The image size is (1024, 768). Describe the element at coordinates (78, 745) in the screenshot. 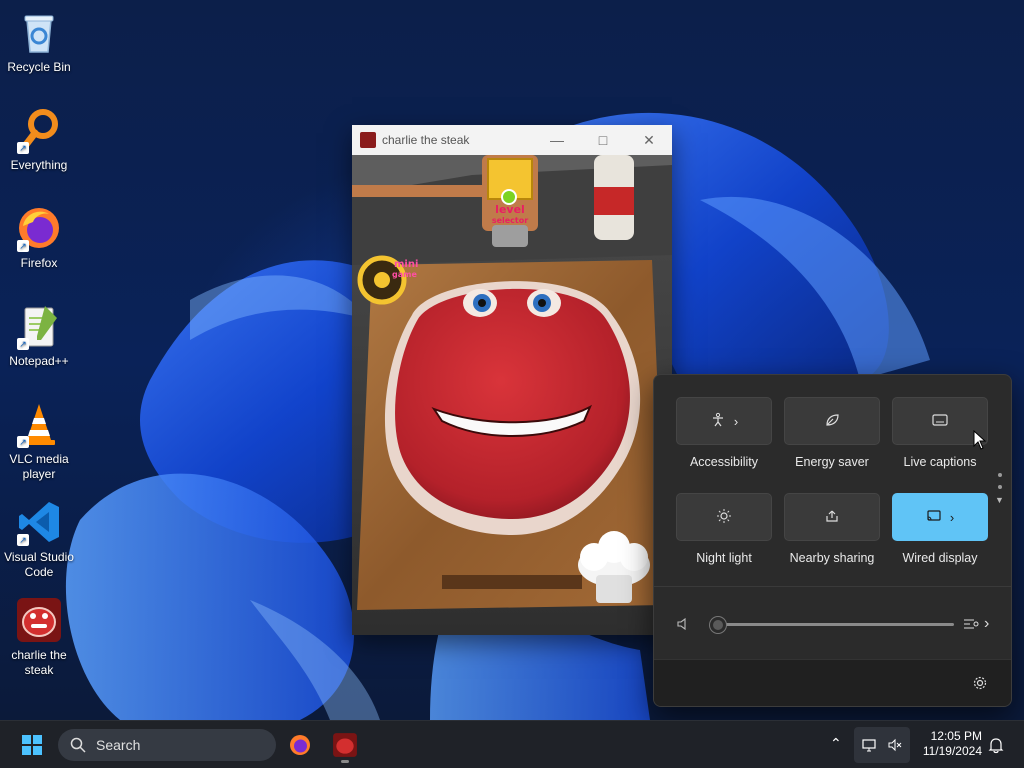

I see `search-icon` at that location.